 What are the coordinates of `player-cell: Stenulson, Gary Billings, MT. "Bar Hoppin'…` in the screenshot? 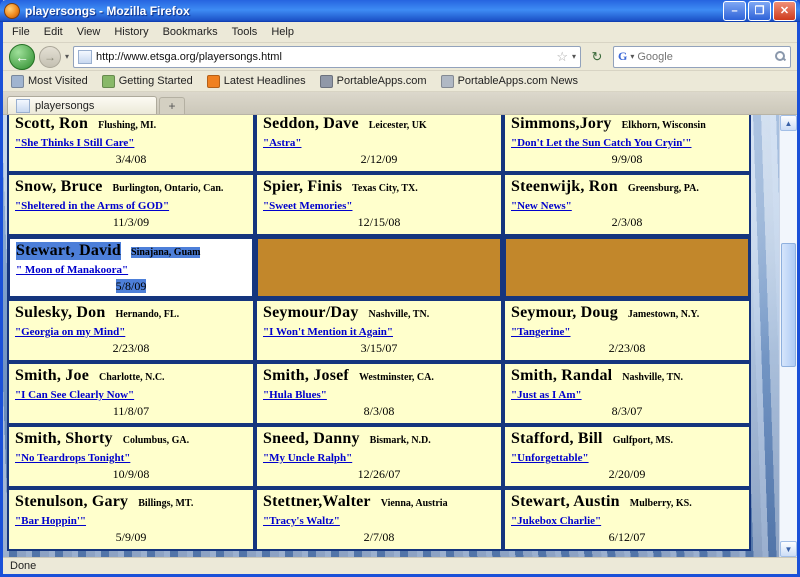 It's located at (131, 519).